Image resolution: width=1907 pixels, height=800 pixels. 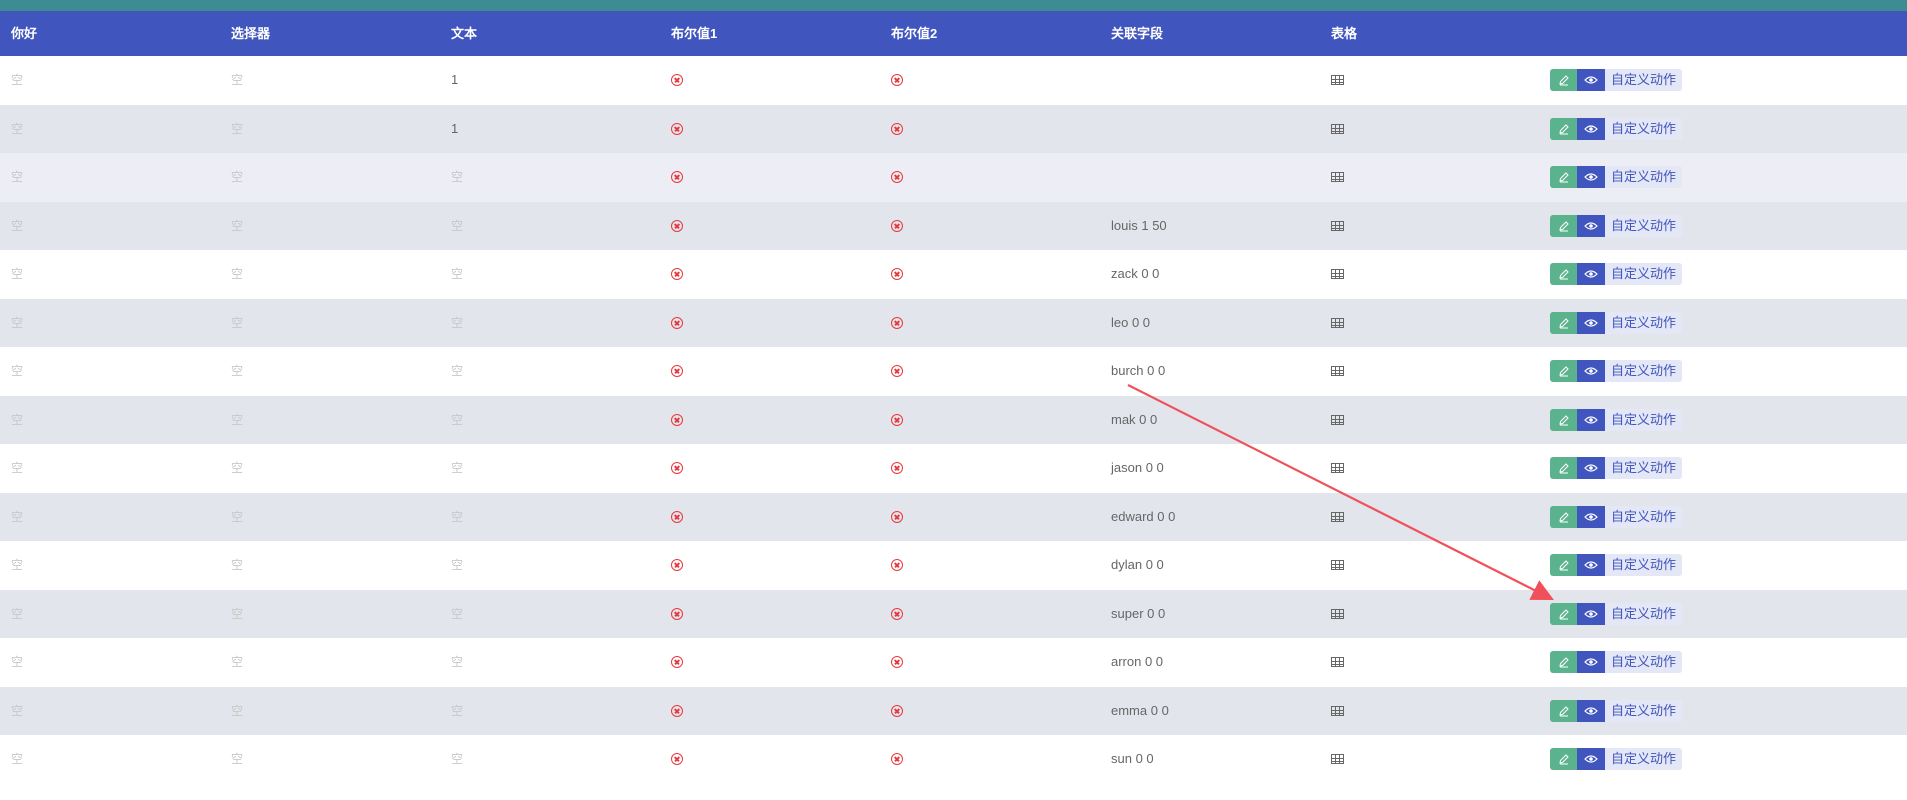 I want to click on header-cell-table: 表格, so click(x=1344, y=33).